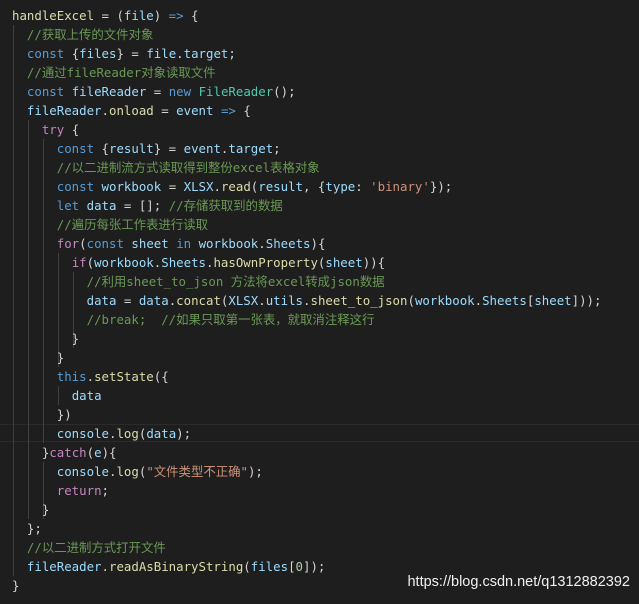  I want to click on code-line: for(const sheet in workbook.Sheets){, so click(306, 243).